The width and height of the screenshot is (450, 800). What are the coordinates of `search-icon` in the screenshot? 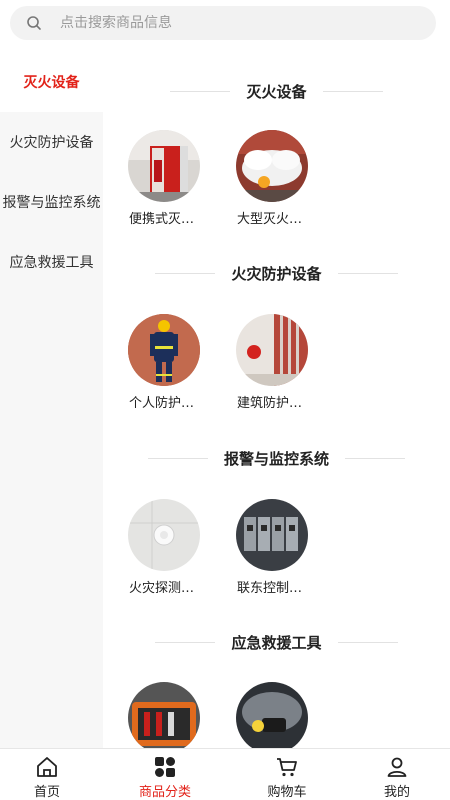 It's located at (34, 23).